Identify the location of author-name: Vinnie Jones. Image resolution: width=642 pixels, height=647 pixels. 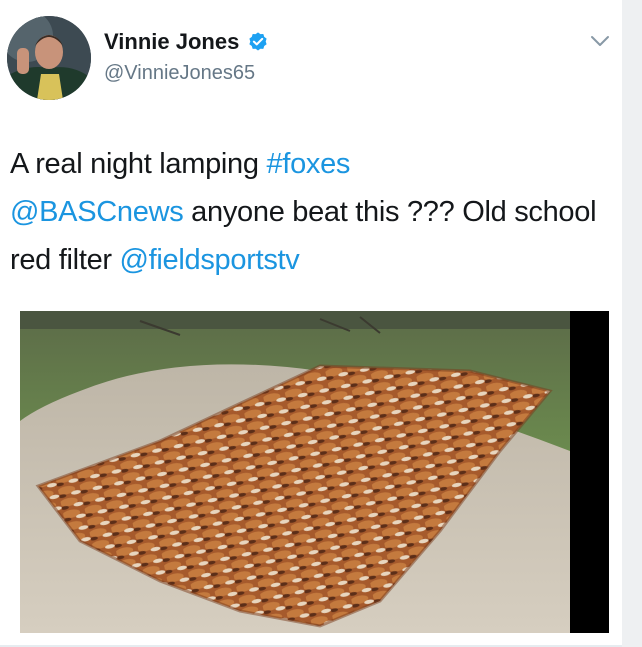
(171, 42).